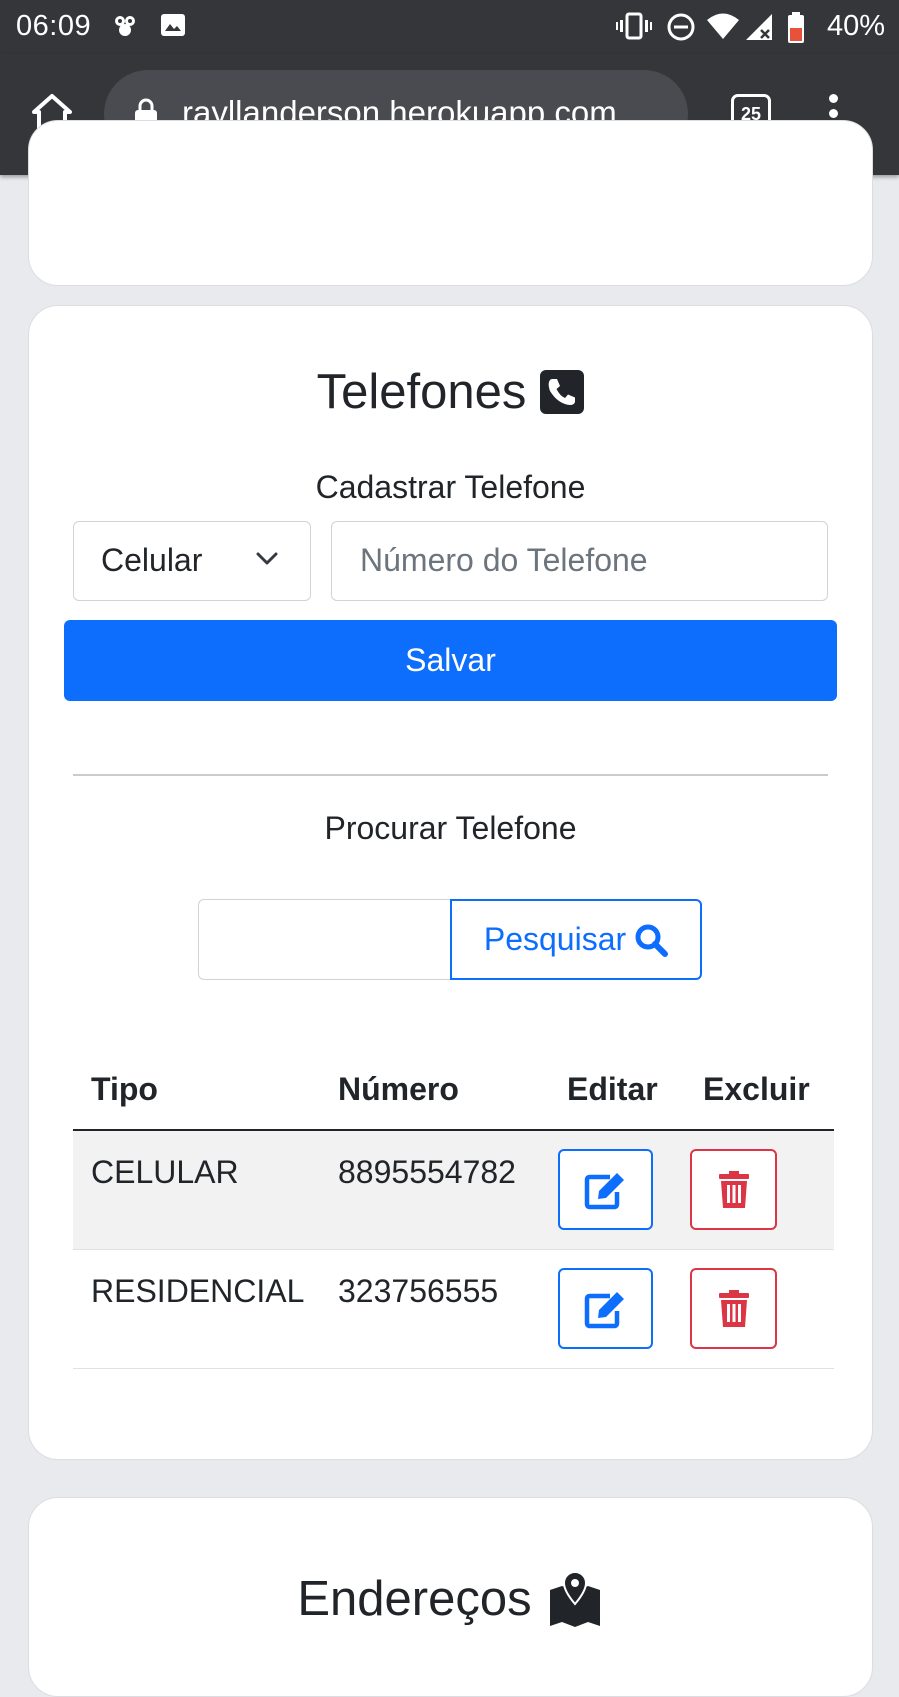 The image size is (899, 1697). Describe the element at coordinates (450, 775) in the screenshot. I see `section-divider` at that location.